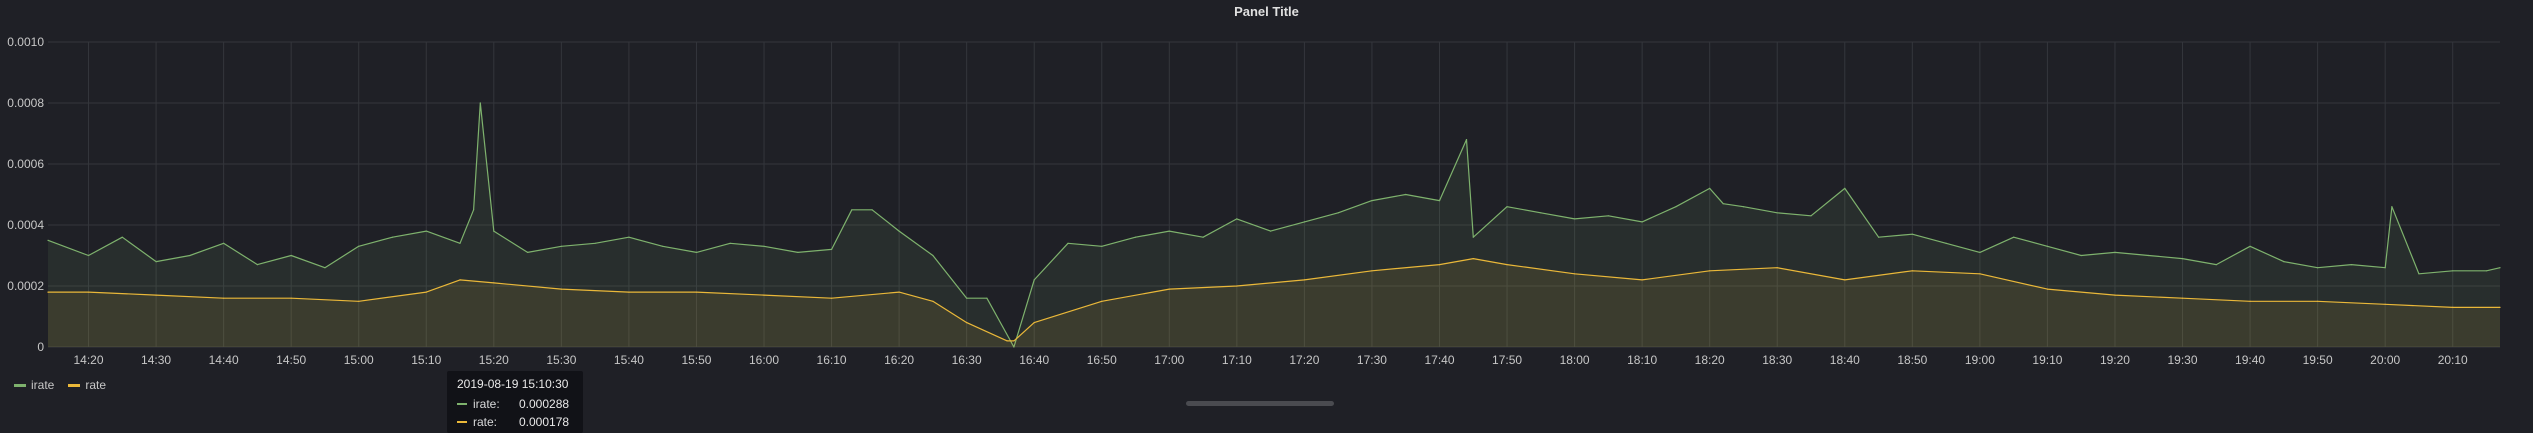 The height and width of the screenshot is (433, 2533). I want to click on tooltip-name-rate: rate:, so click(485, 422).